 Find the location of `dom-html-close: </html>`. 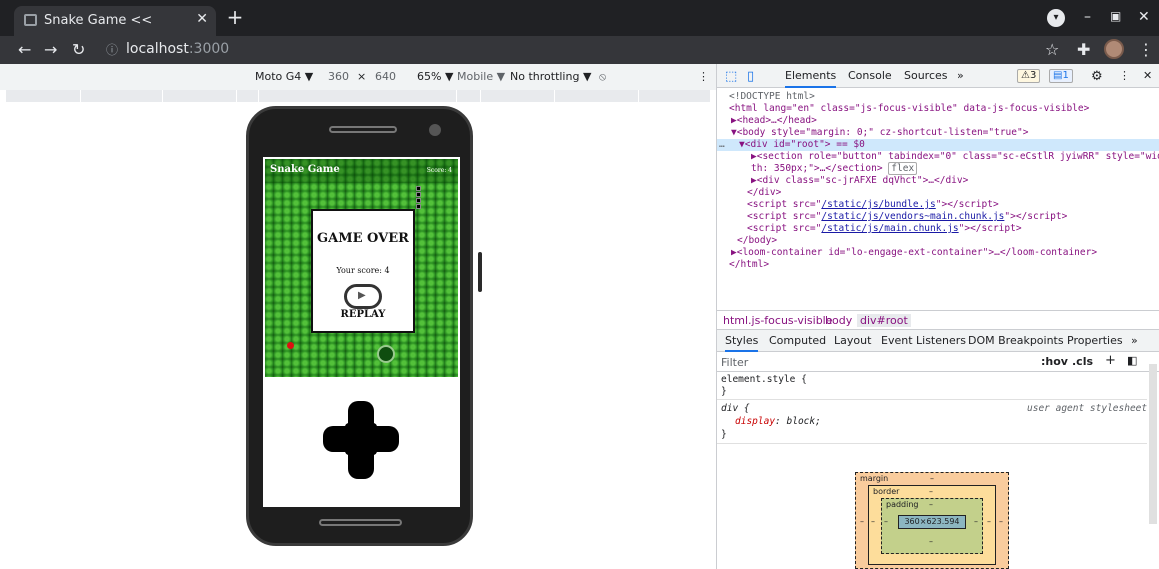

dom-html-close: </html> is located at coordinates (944, 265).